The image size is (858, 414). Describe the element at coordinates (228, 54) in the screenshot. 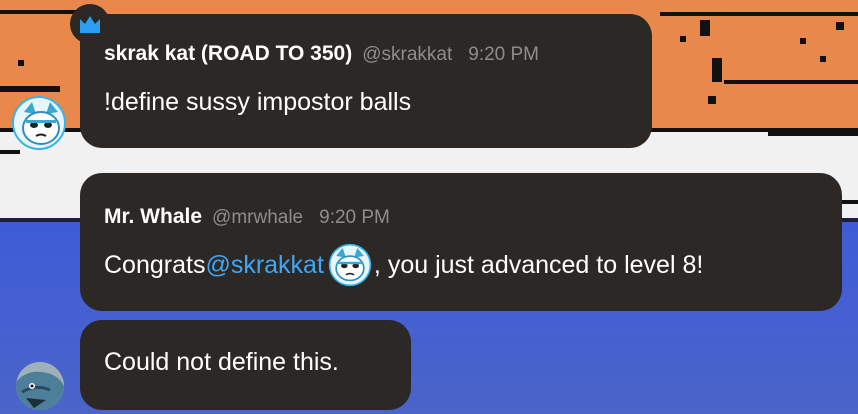

I see `author-name: skrak kat (ROAD TO 350)` at that location.